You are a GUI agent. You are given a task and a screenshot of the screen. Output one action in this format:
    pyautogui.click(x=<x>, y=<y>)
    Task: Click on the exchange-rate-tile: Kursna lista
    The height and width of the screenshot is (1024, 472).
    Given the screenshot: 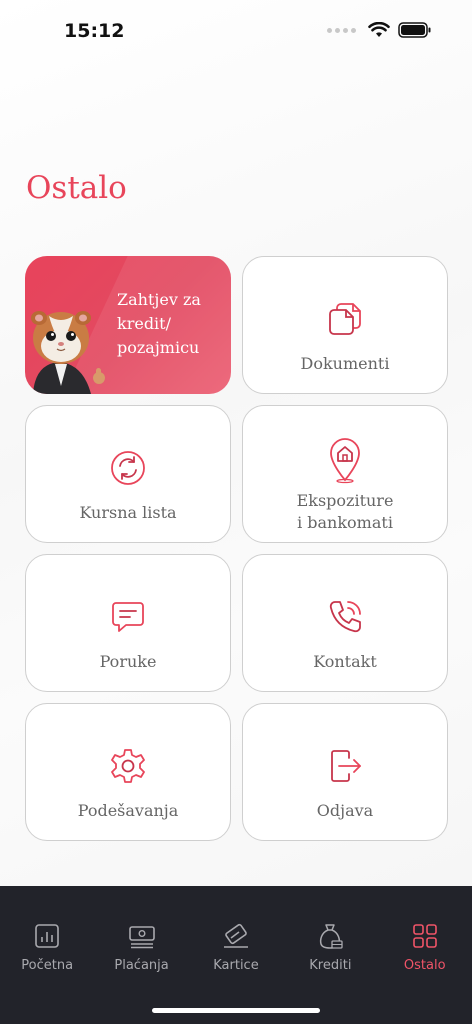 What is the action you would take?
    pyautogui.click(x=128, y=474)
    